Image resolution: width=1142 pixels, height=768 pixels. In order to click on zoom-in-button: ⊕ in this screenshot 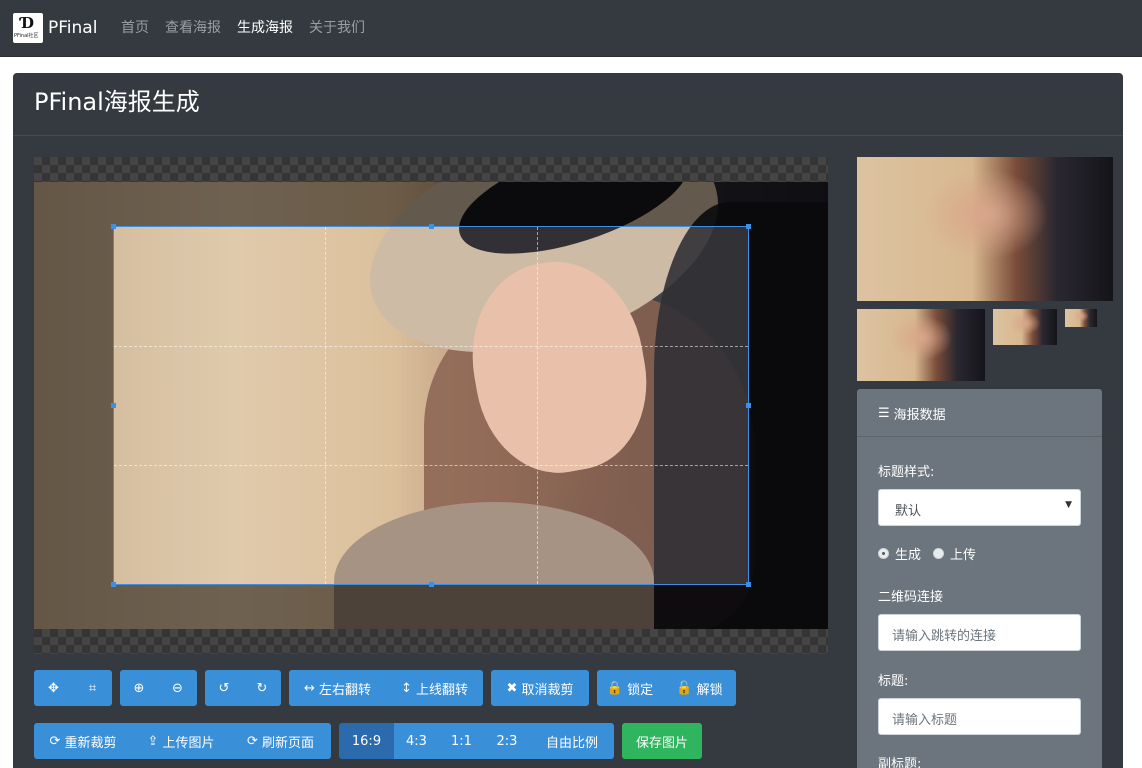, I will do `click(139, 688)`.